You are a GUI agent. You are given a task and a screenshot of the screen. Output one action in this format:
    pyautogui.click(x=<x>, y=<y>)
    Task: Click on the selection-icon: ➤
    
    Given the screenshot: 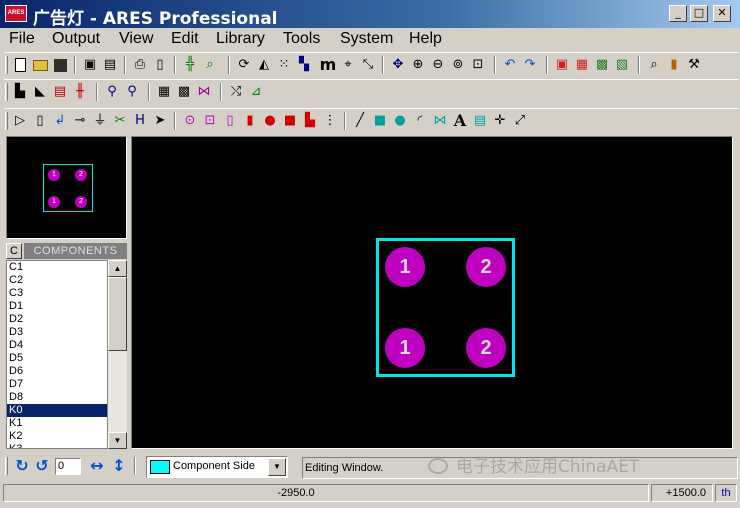 What is the action you would take?
    pyautogui.click(x=160, y=121)
    